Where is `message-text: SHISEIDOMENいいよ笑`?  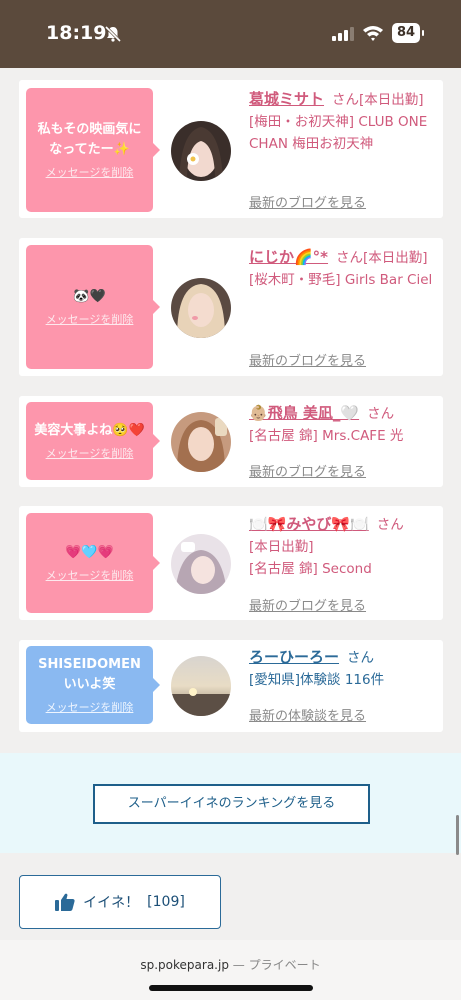
message-text: SHISEIDOMENいいよ笑 is located at coordinates (89, 674).